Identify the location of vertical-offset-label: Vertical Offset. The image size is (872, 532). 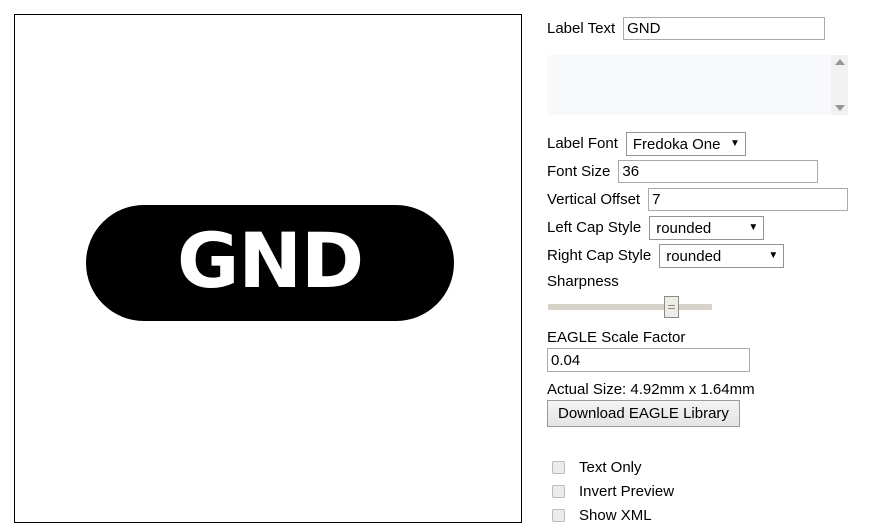
(594, 199).